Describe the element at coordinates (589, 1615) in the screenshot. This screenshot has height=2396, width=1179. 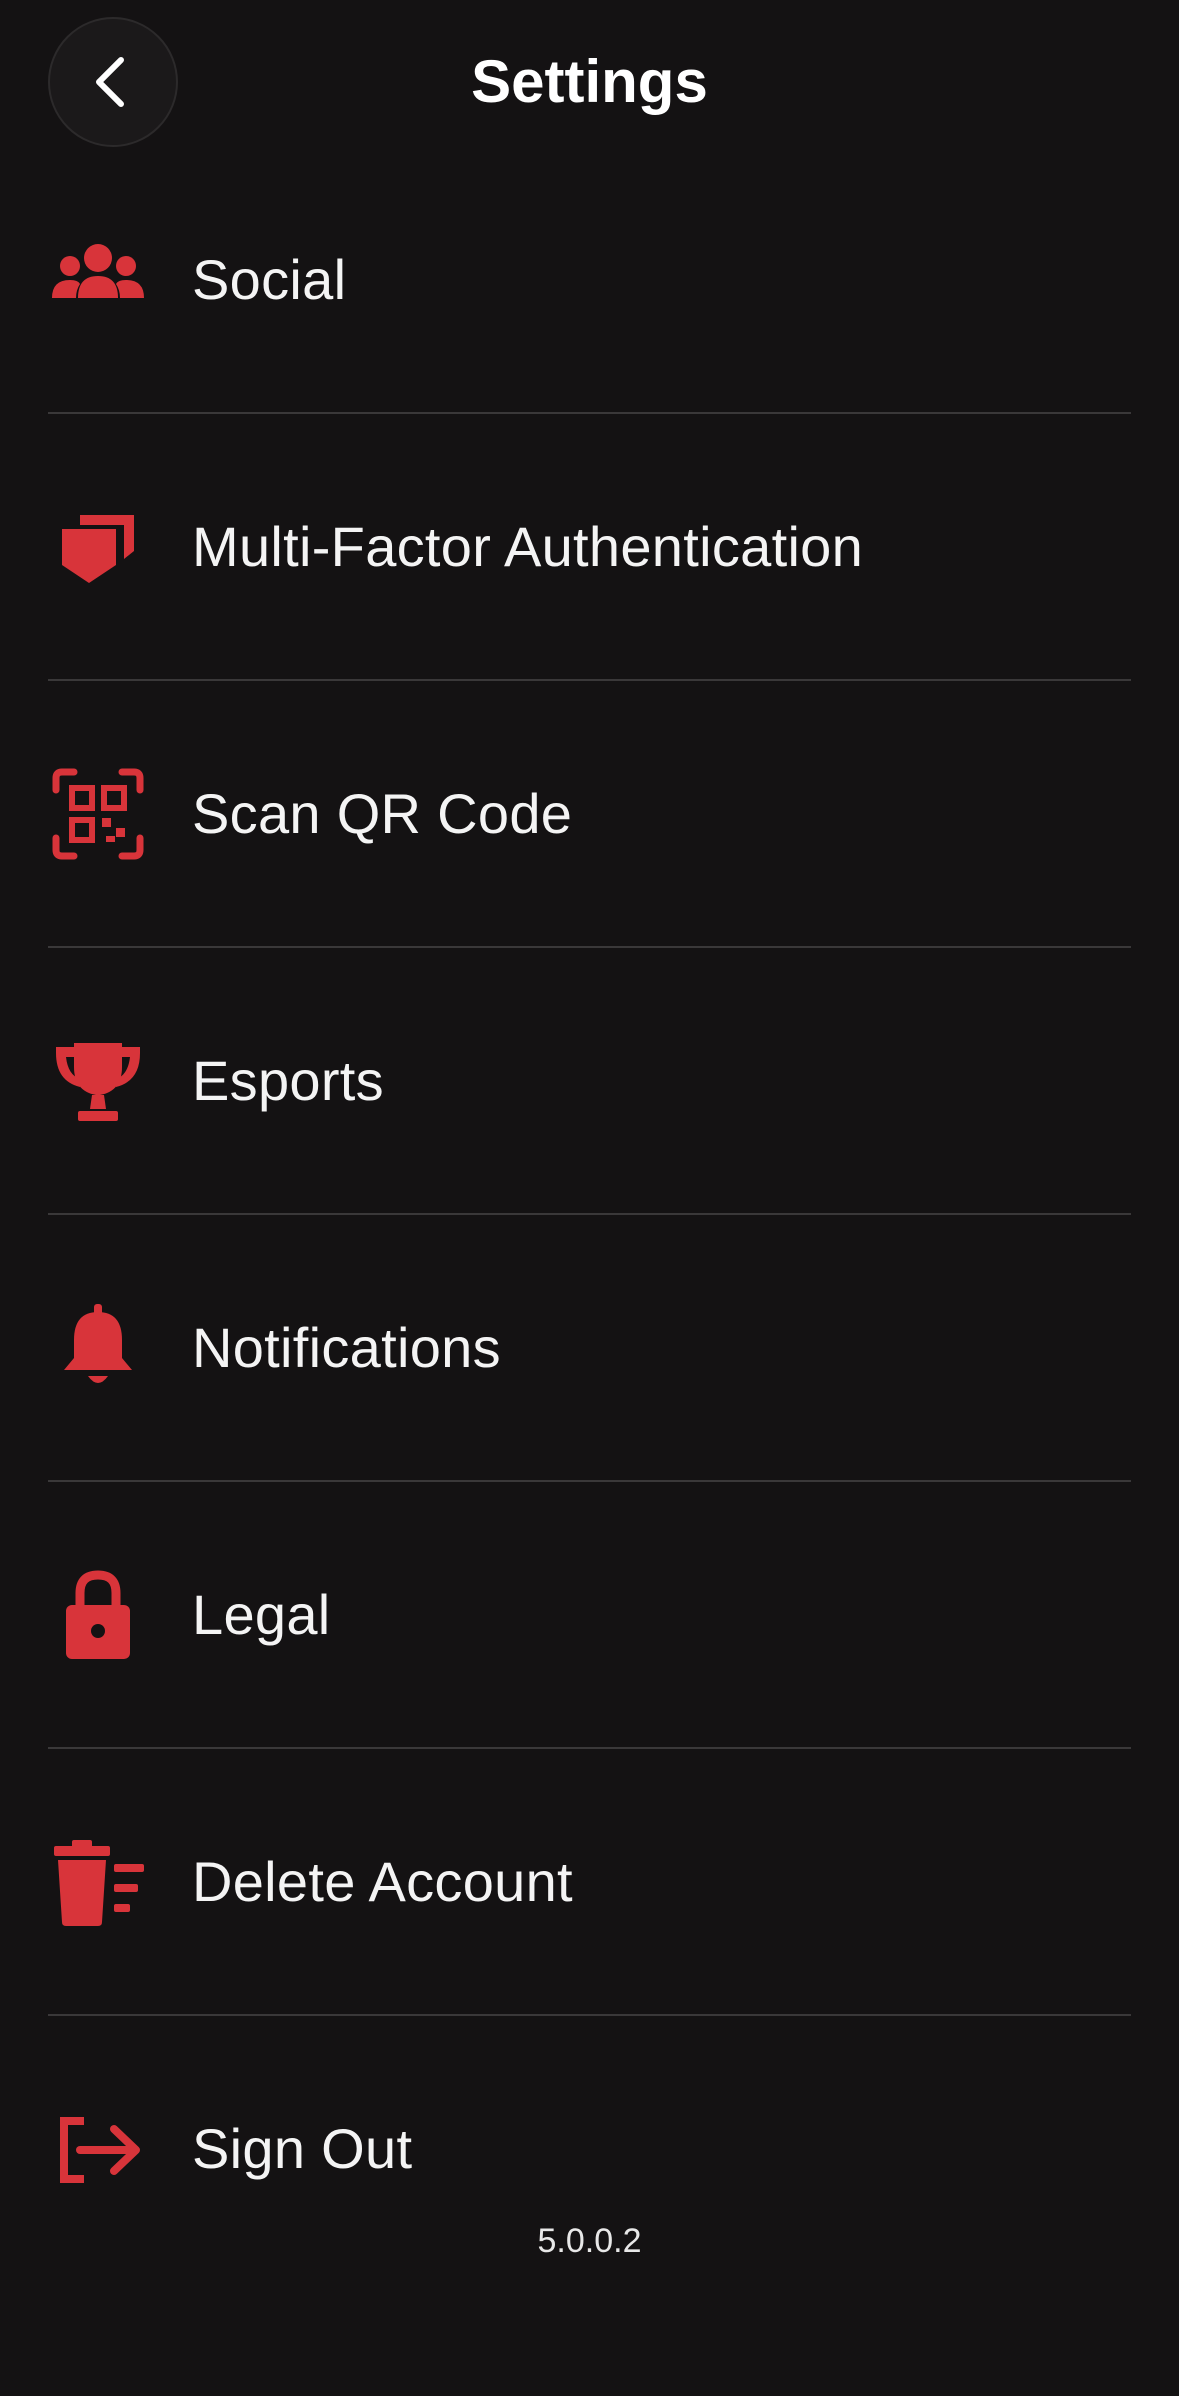
I see `menu-item-legal: Legal` at that location.